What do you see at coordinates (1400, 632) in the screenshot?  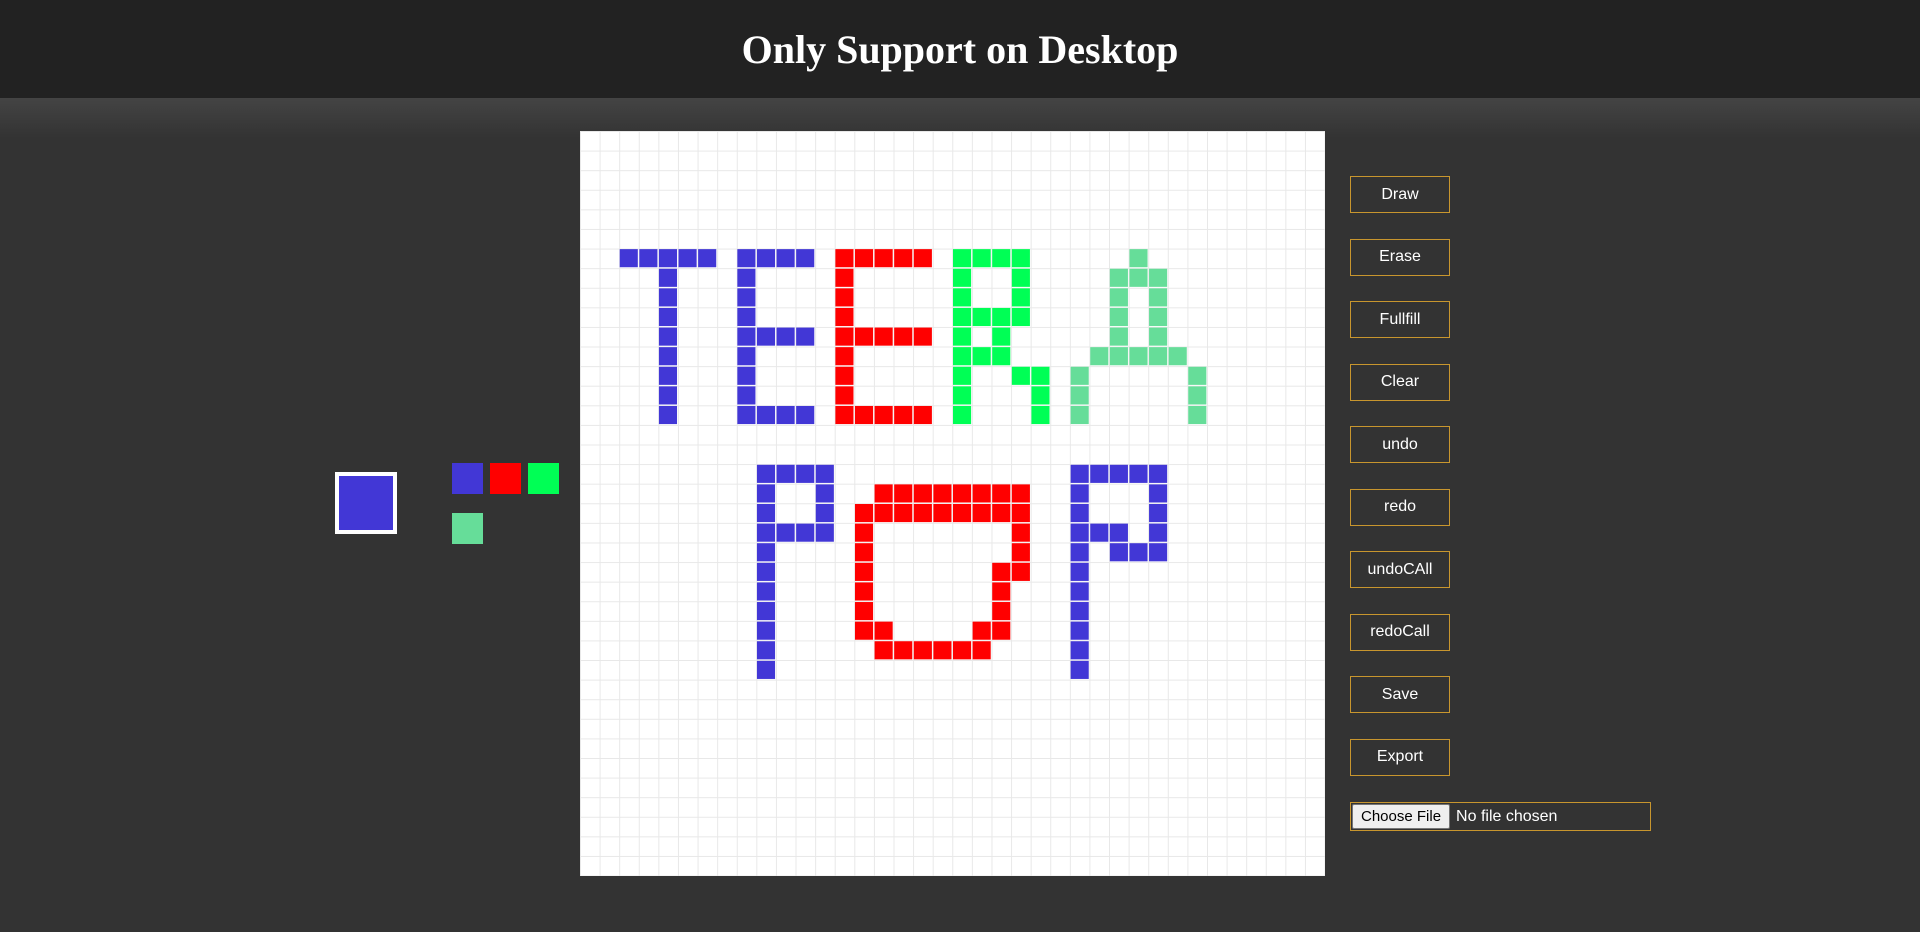 I see `tool-button-redocall: redoCall` at bounding box center [1400, 632].